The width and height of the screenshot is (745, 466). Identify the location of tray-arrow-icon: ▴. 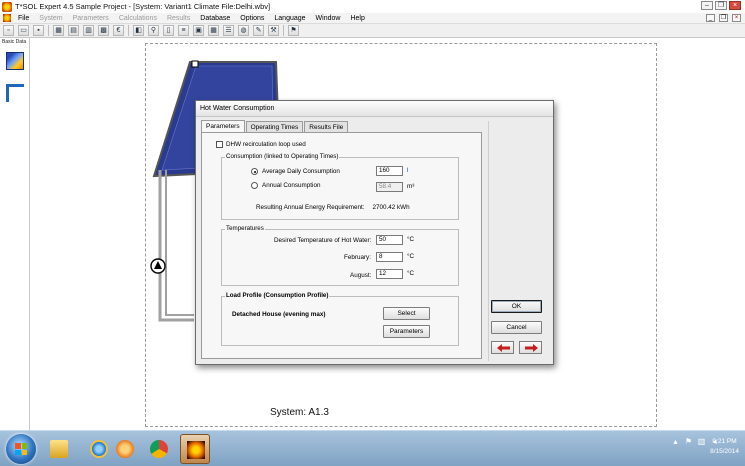
(675, 441).